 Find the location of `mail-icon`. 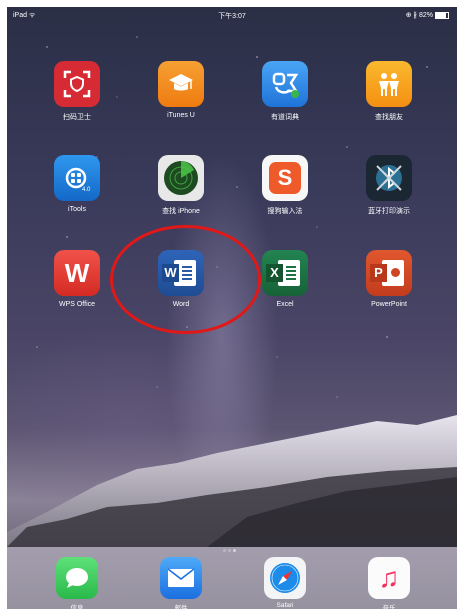

mail-icon is located at coordinates (181, 578).